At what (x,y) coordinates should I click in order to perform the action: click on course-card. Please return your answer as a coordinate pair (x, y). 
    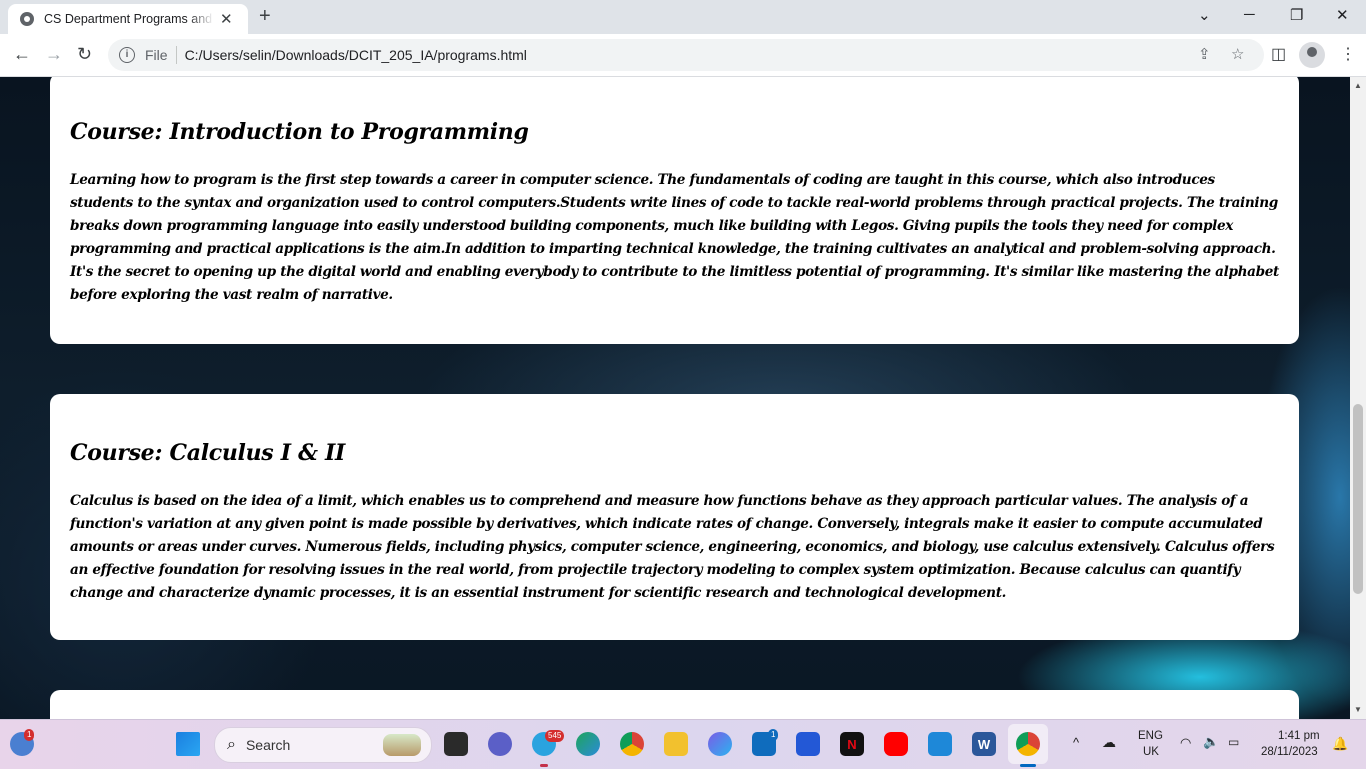
    Looking at the image, I should click on (674, 704).